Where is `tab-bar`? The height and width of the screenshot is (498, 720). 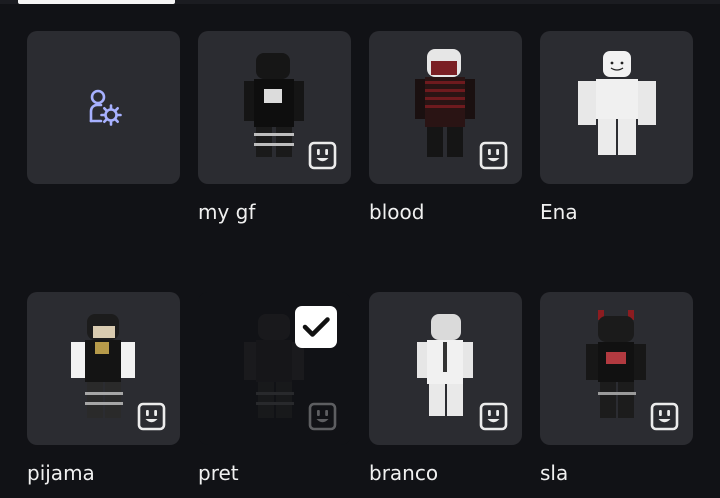 tab-bar is located at coordinates (360, 2).